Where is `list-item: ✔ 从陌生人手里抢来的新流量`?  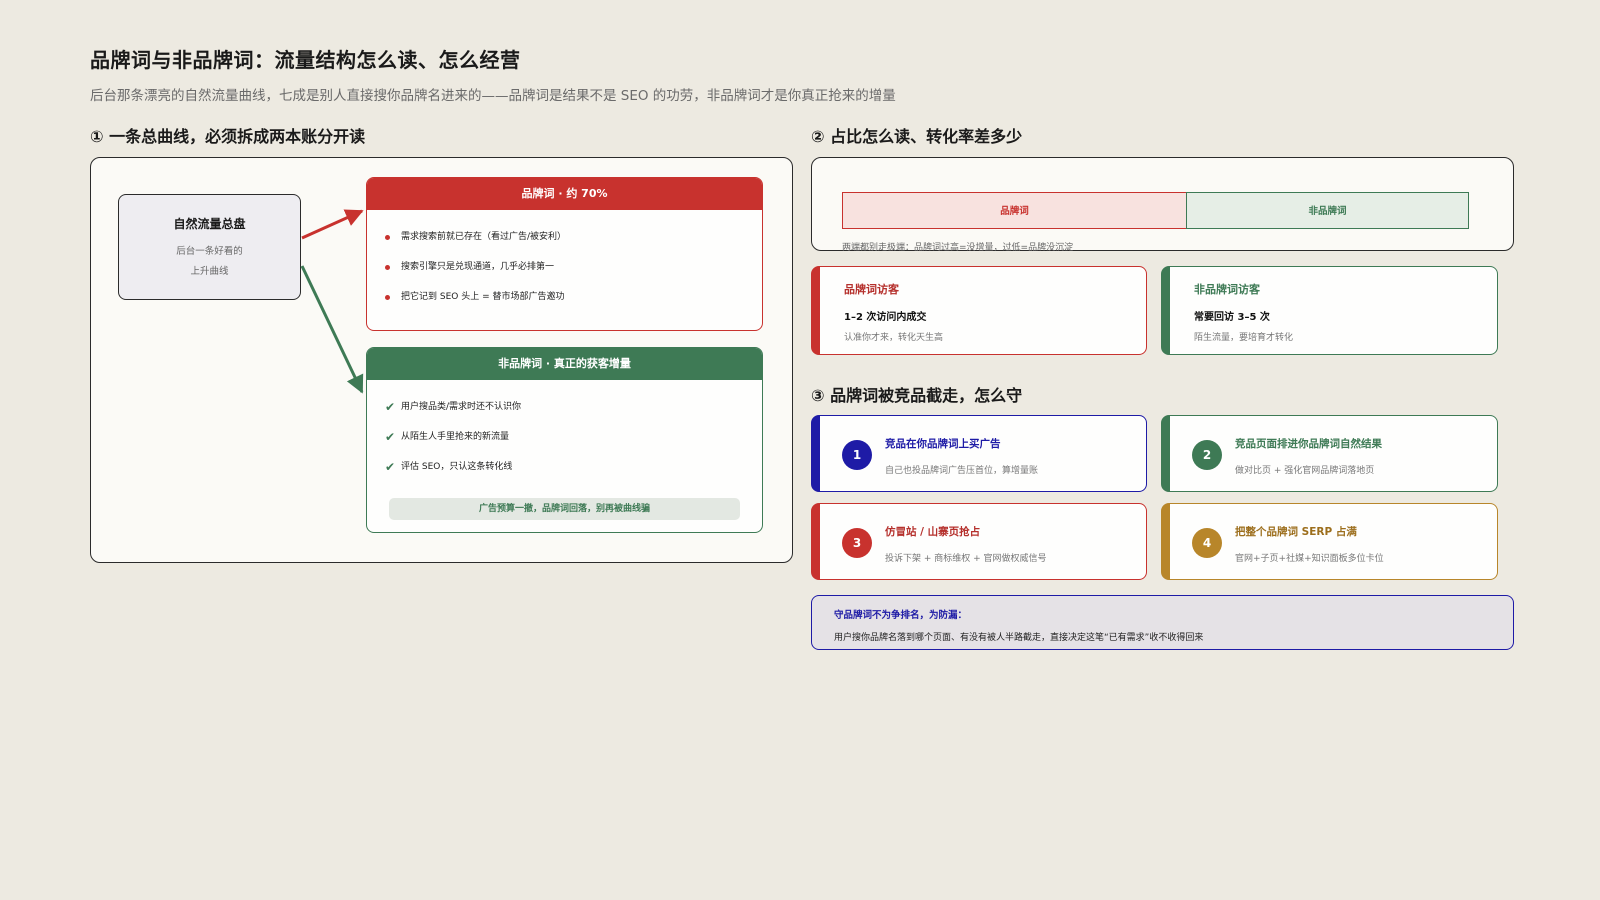 list-item: ✔ 从陌生人手里抢来的新流量 is located at coordinates (573, 437).